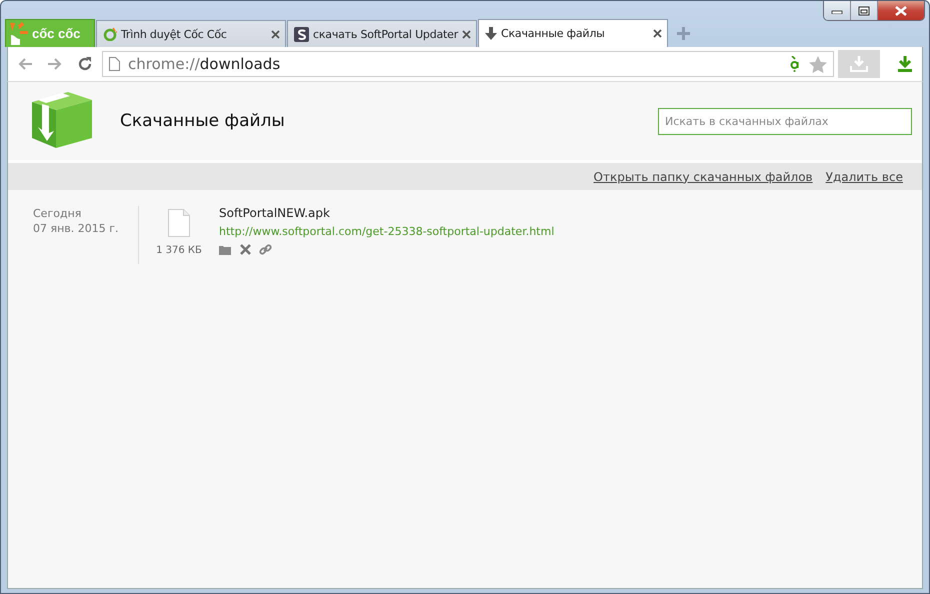  I want to click on maximize-button, so click(864, 10).